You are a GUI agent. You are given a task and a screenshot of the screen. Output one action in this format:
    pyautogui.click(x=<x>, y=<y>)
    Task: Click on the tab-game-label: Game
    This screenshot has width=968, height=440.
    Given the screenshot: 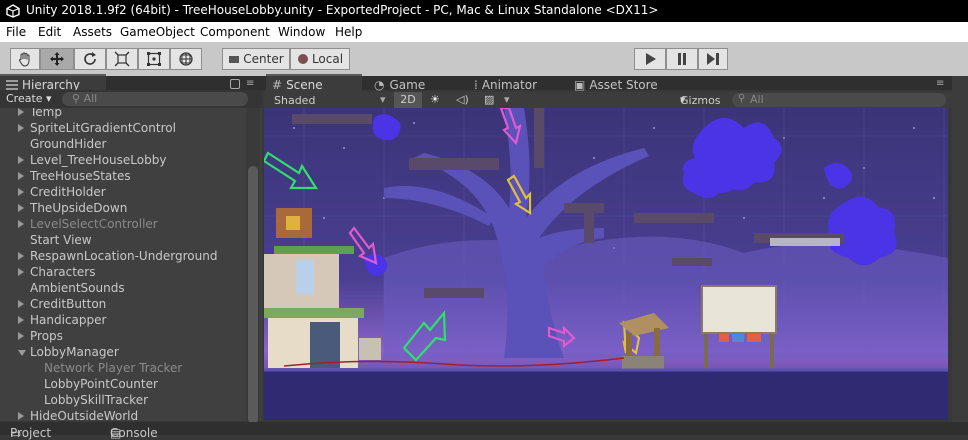 What is the action you would take?
    pyautogui.click(x=407, y=85)
    